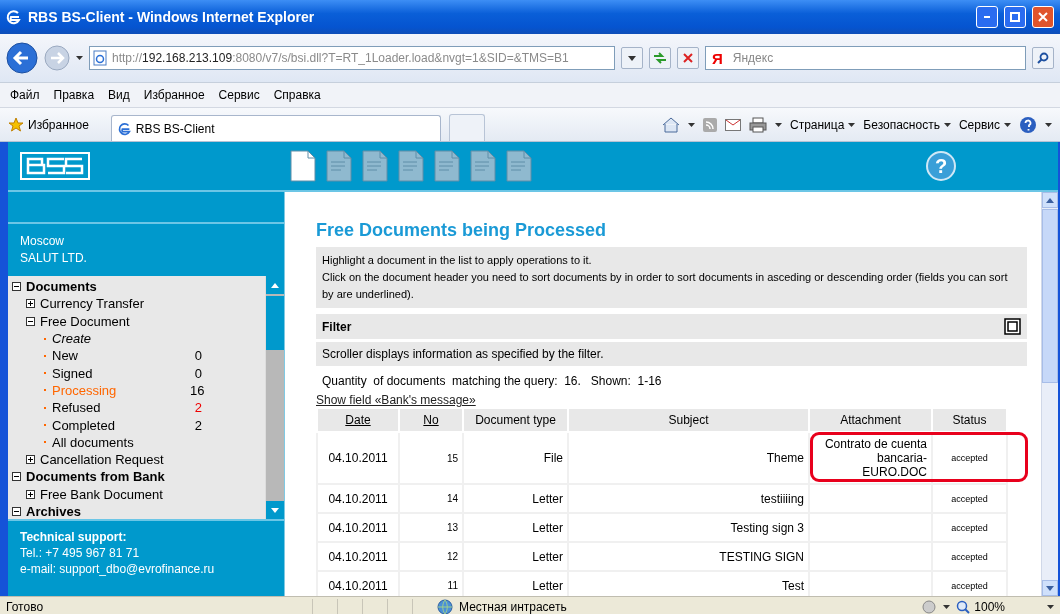 This screenshot has height=614, width=1060. What do you see at coordinates (688, 458) in the screenshot?
I see `table-cell: Theme` at bounding box center [688, 458].